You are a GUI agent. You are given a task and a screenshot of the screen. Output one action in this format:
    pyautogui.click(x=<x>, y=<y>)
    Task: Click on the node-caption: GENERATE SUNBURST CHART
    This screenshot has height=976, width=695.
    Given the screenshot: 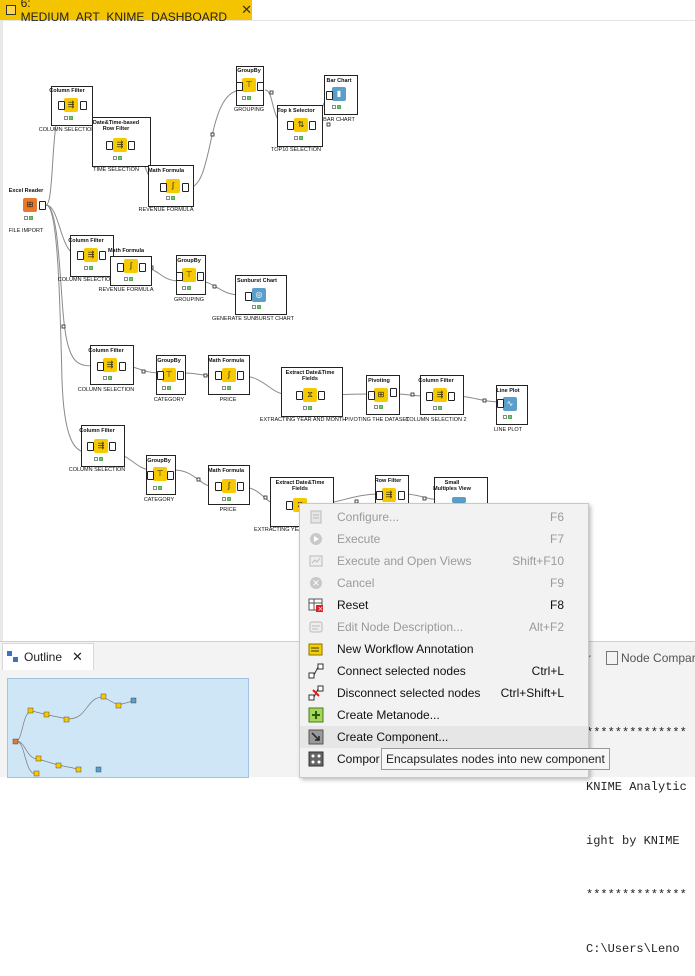 What is the action you would take?
    pyautogui.click(x=253, y=319)
    